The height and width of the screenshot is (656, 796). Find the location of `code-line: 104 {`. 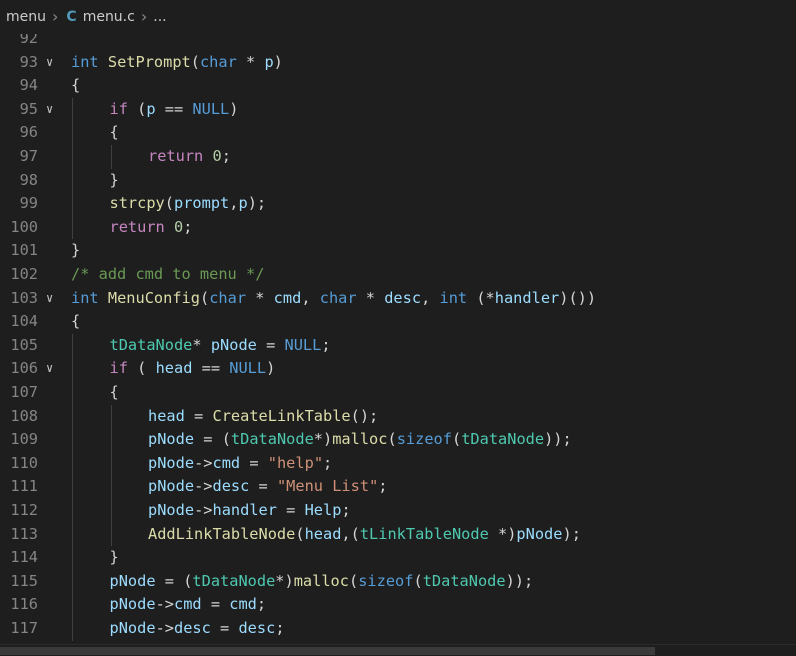

code-line: 104 { is located at coordinates (398, 322).